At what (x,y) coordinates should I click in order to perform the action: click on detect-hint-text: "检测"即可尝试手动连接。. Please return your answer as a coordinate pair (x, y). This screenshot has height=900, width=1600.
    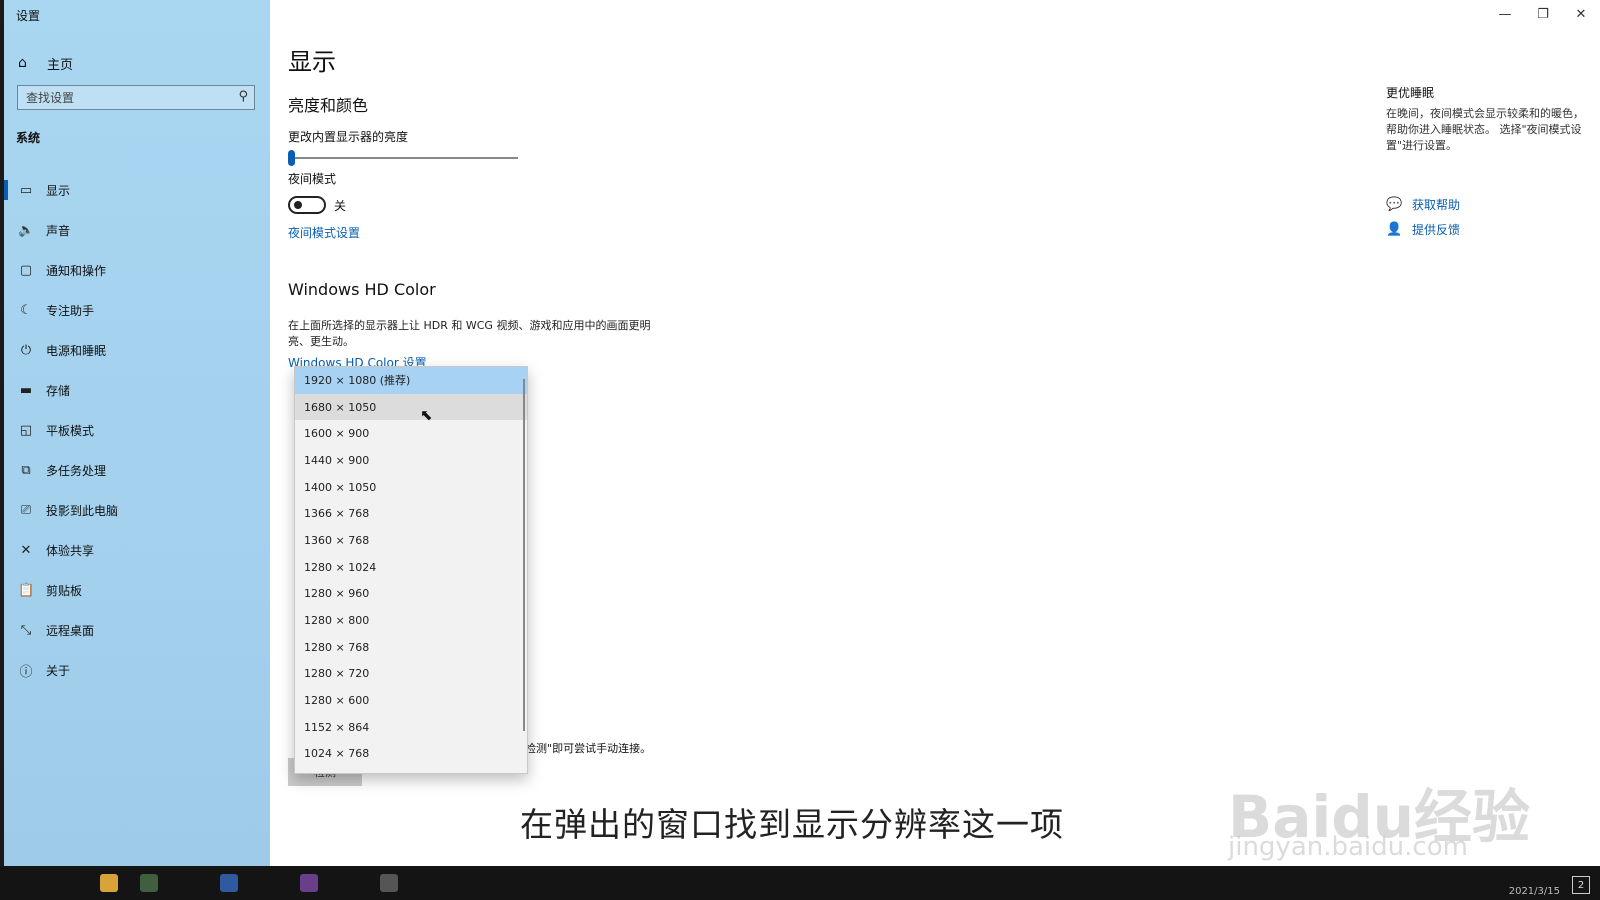
    Looking at the image, I should click on (586, 748).